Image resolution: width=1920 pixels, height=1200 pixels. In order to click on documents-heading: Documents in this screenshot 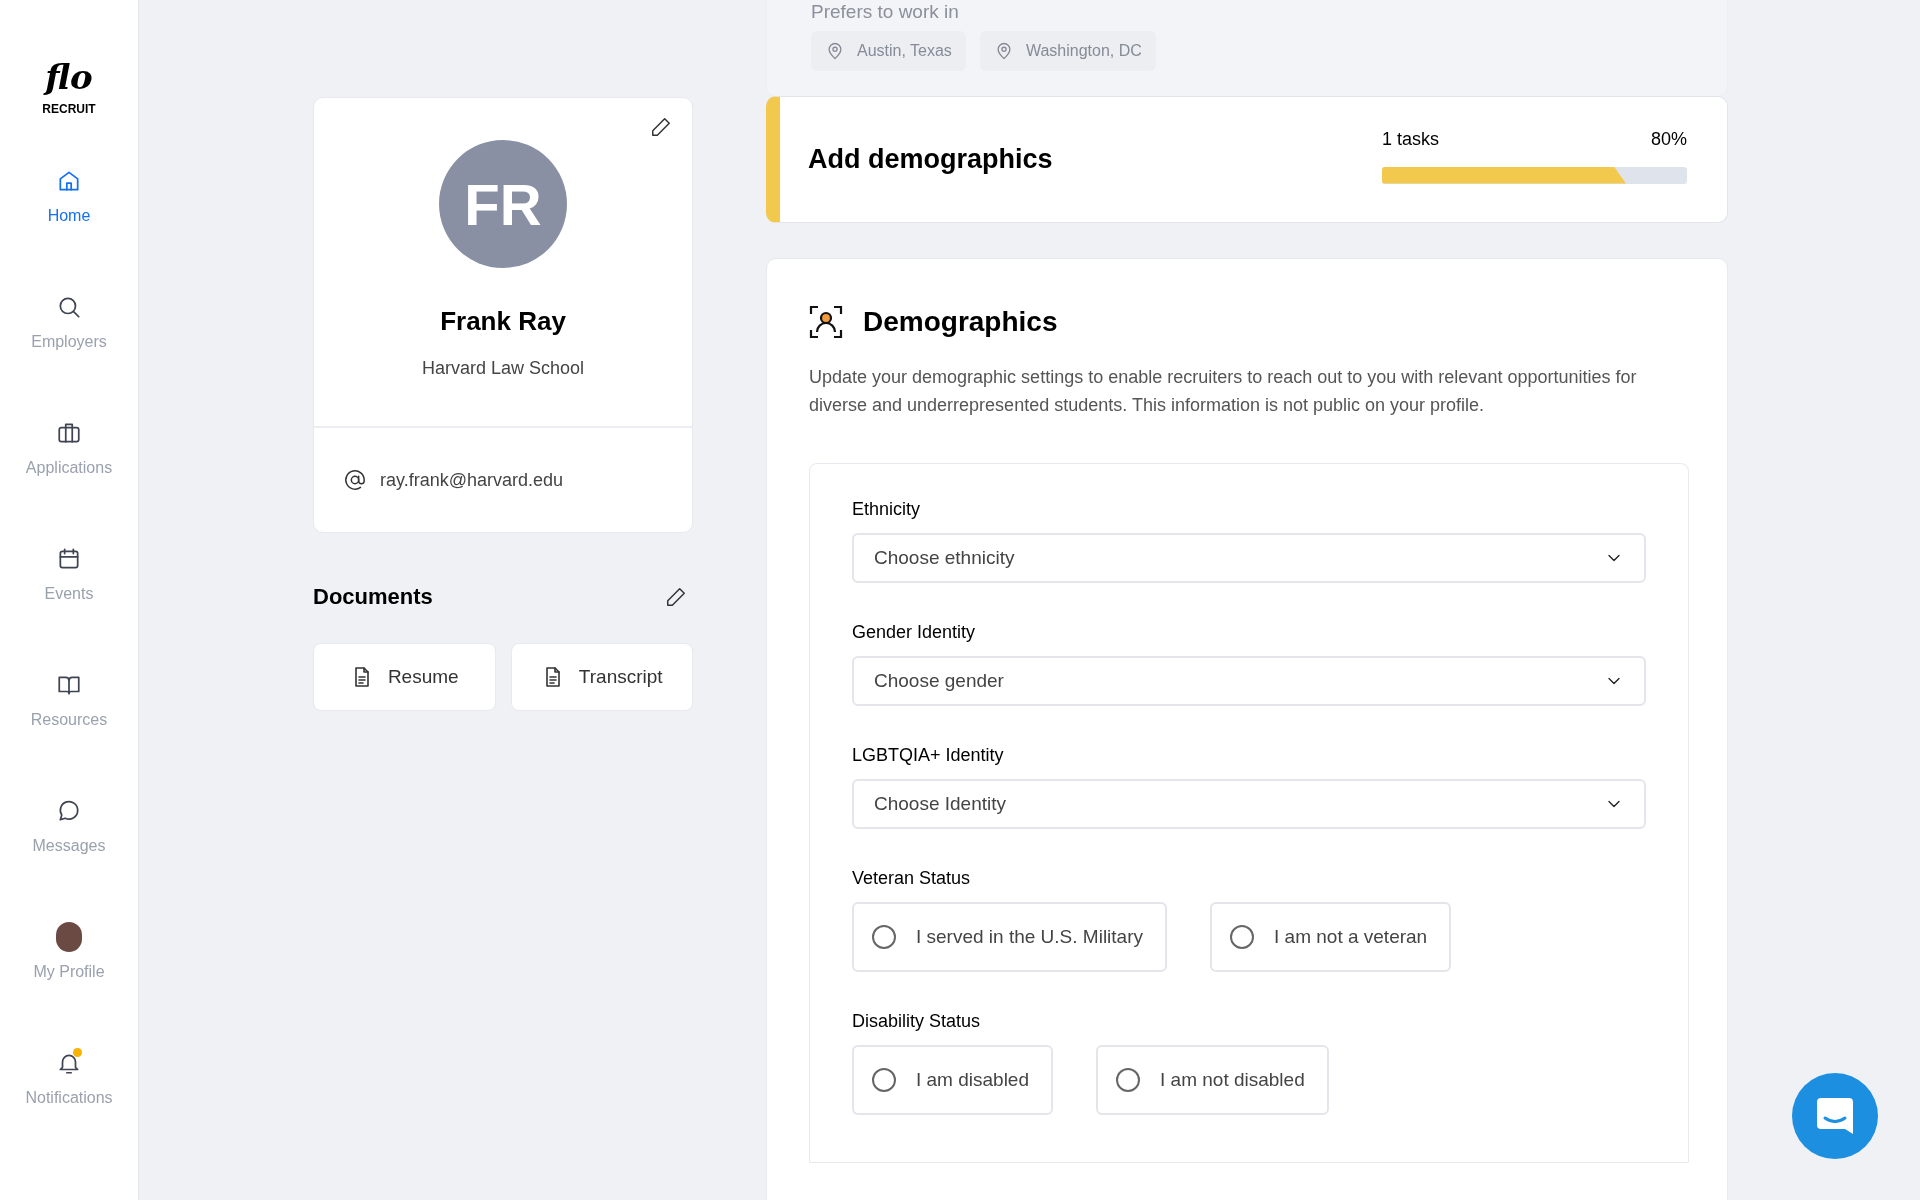, I will do `click(373, 597)`.